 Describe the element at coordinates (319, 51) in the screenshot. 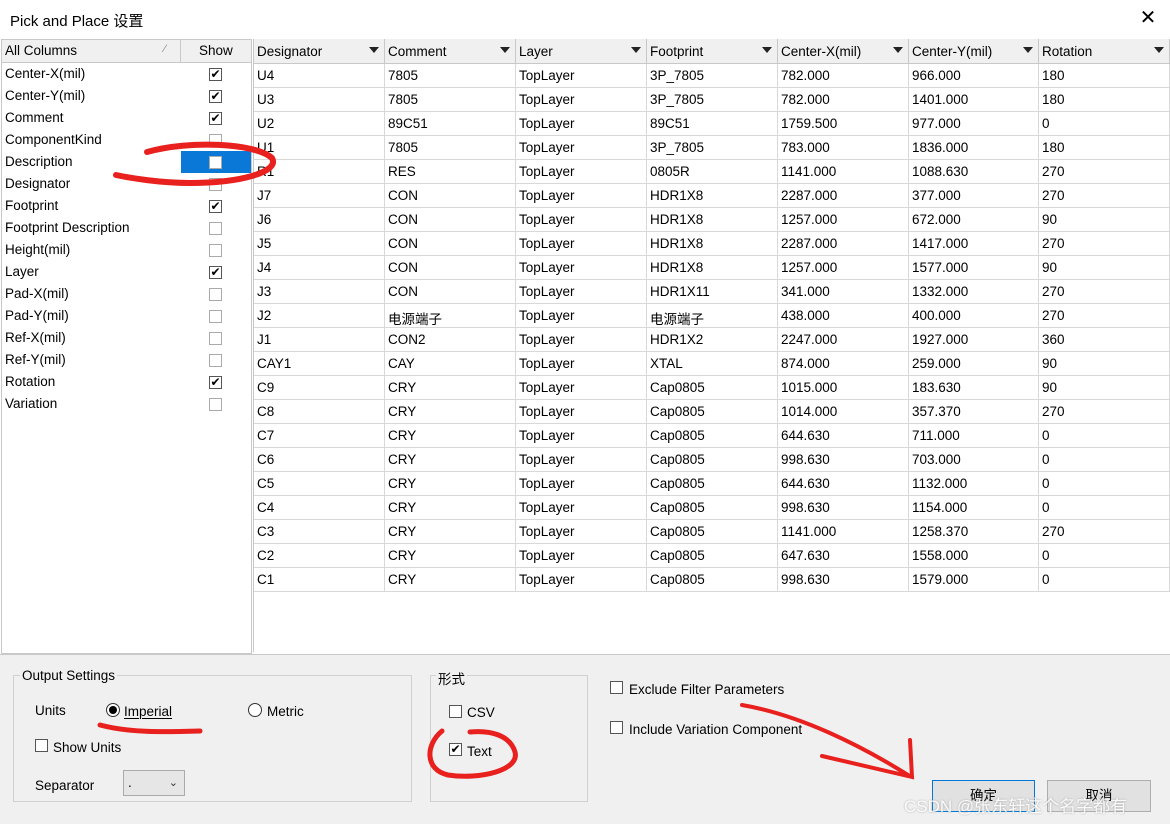

I see `grid-column-header: Designator` at that location.